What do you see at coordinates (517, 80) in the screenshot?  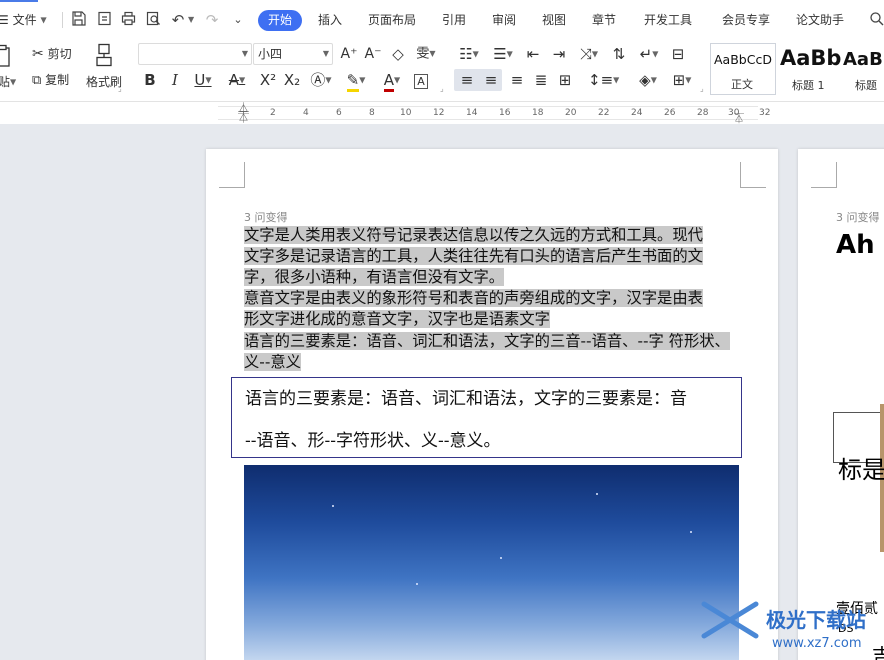 I see `align-right-icon: ≡` at bounding box center [517, 80].